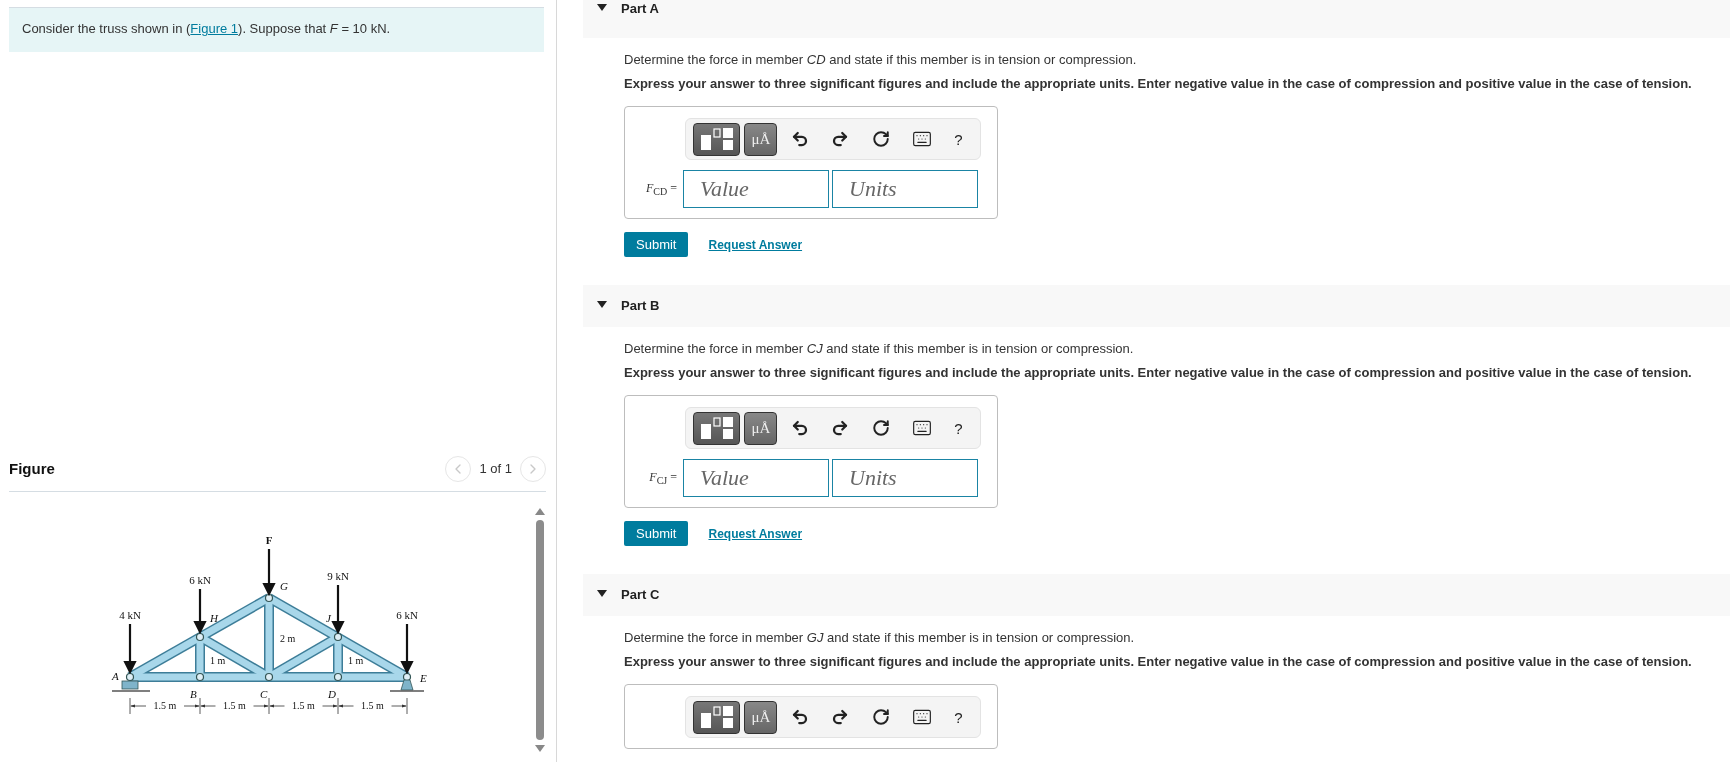 The height and width of the screenshot is (762, 1730). What do you see at coordinates (640, 595) in the screenshot?
I see `part-title: Part C` at bounding box center [640, 595].